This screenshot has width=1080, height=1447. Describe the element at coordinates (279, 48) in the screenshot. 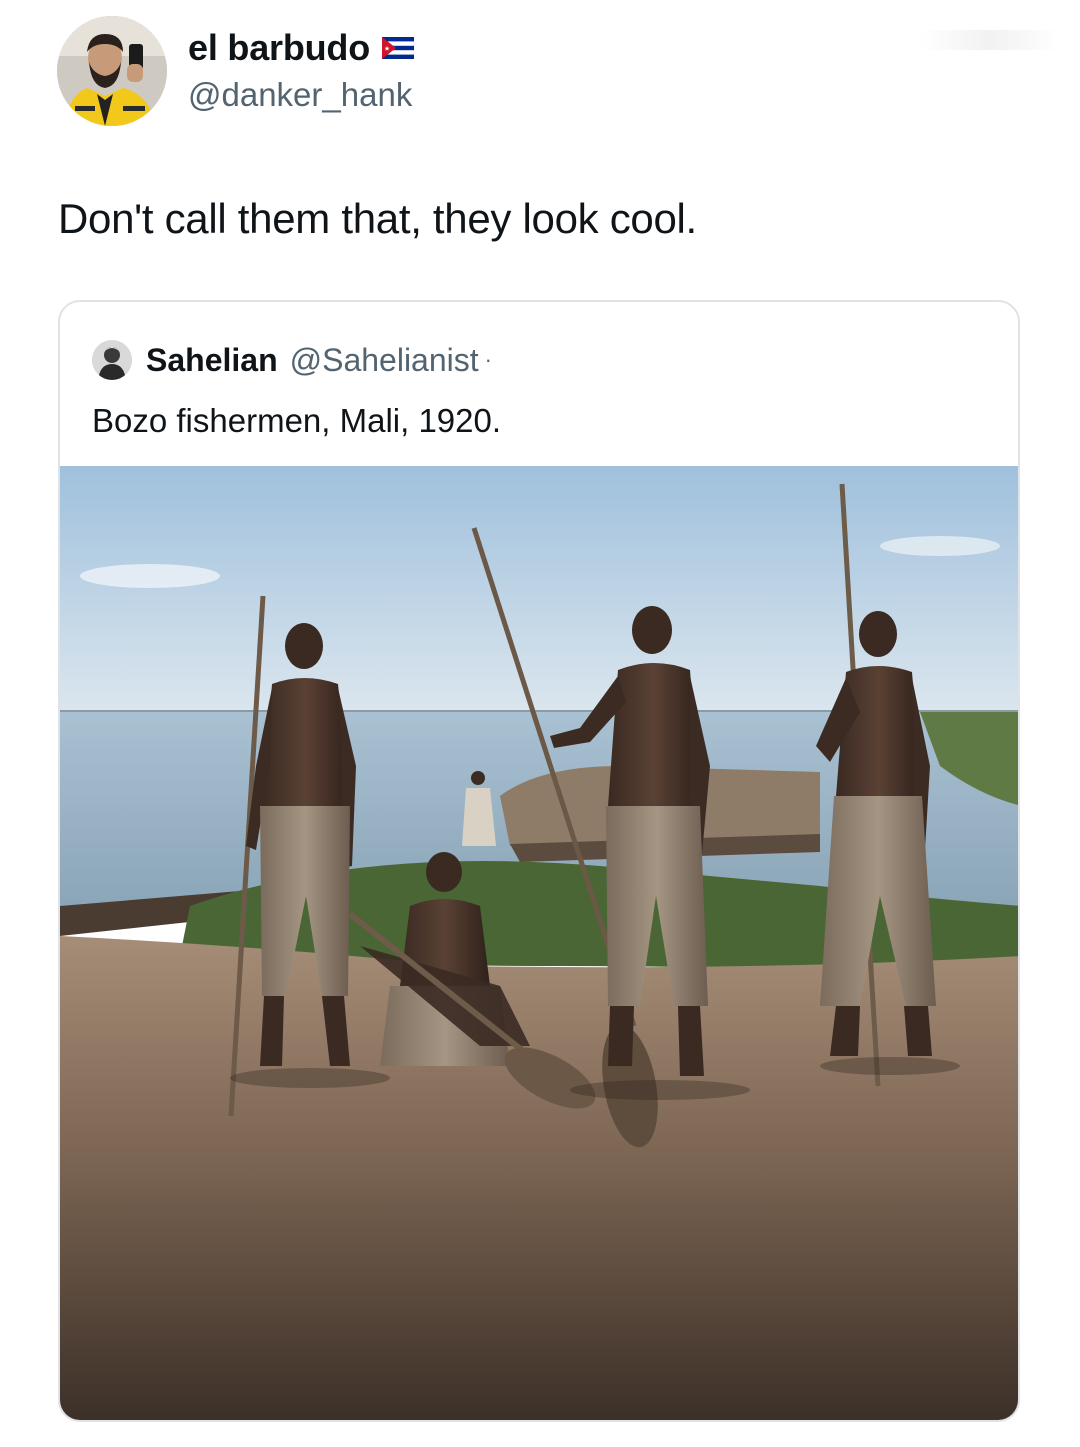

I see `author-display-name: el barbudo` at that location.